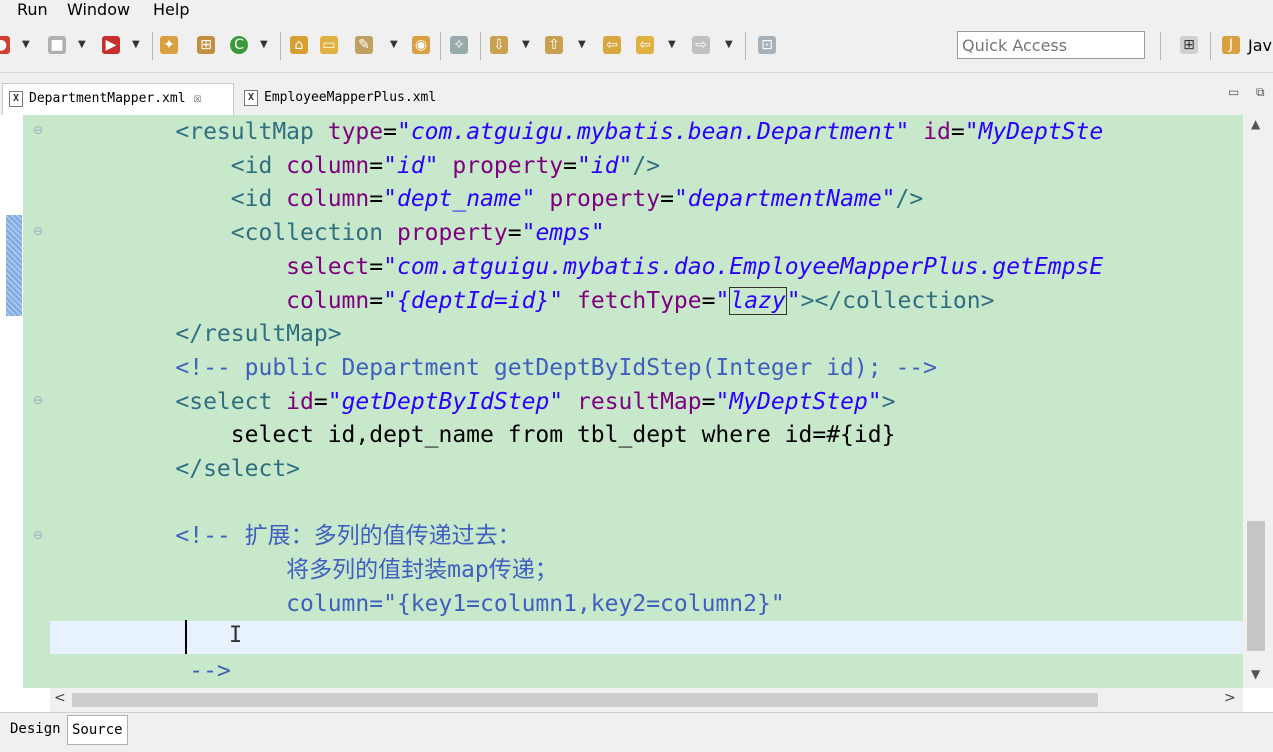 The image size is (1273, 752). What do you see at coordinates (729, 45) in the screenshot?
I see `forward-dropdown-icon: ▼` at bounding box center [729, 45].